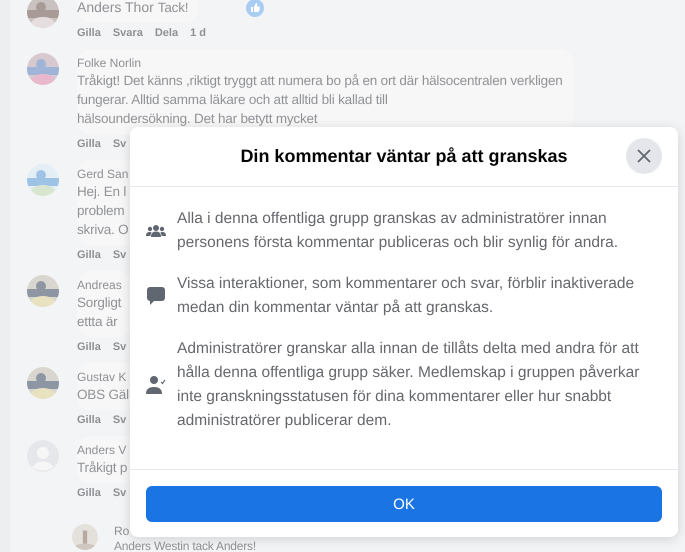  I want to click on dialog-title: Din kommentar väntar på att granskas, so click(404, 156).